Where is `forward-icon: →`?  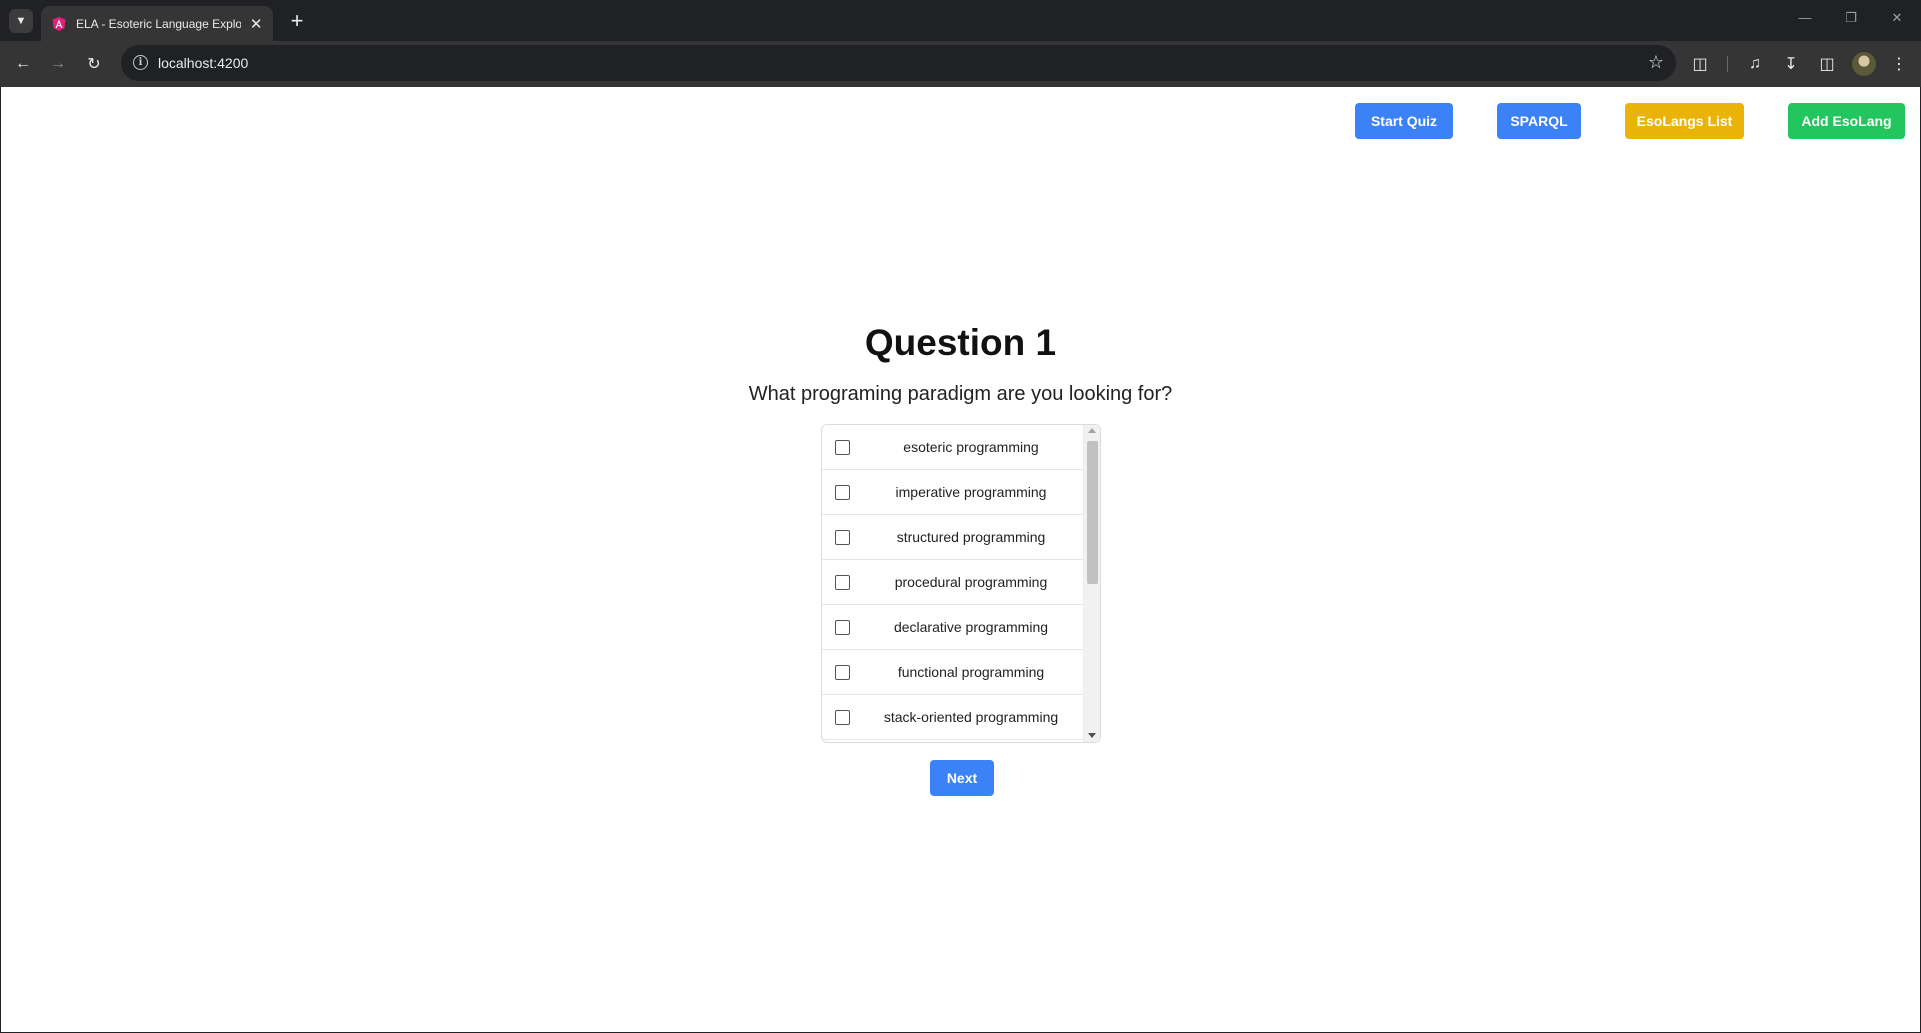
forward-icon: → is located at coordinates (58, 64).